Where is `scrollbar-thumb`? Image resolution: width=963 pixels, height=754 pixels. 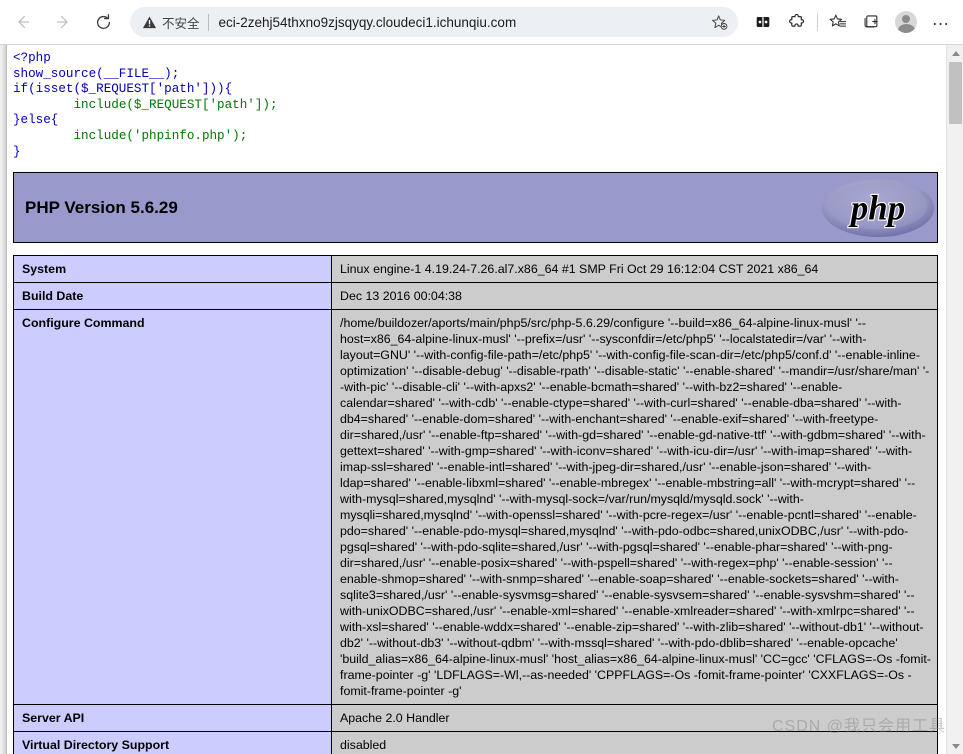
scrollbar-thumb is located at coordinates (955, 93).